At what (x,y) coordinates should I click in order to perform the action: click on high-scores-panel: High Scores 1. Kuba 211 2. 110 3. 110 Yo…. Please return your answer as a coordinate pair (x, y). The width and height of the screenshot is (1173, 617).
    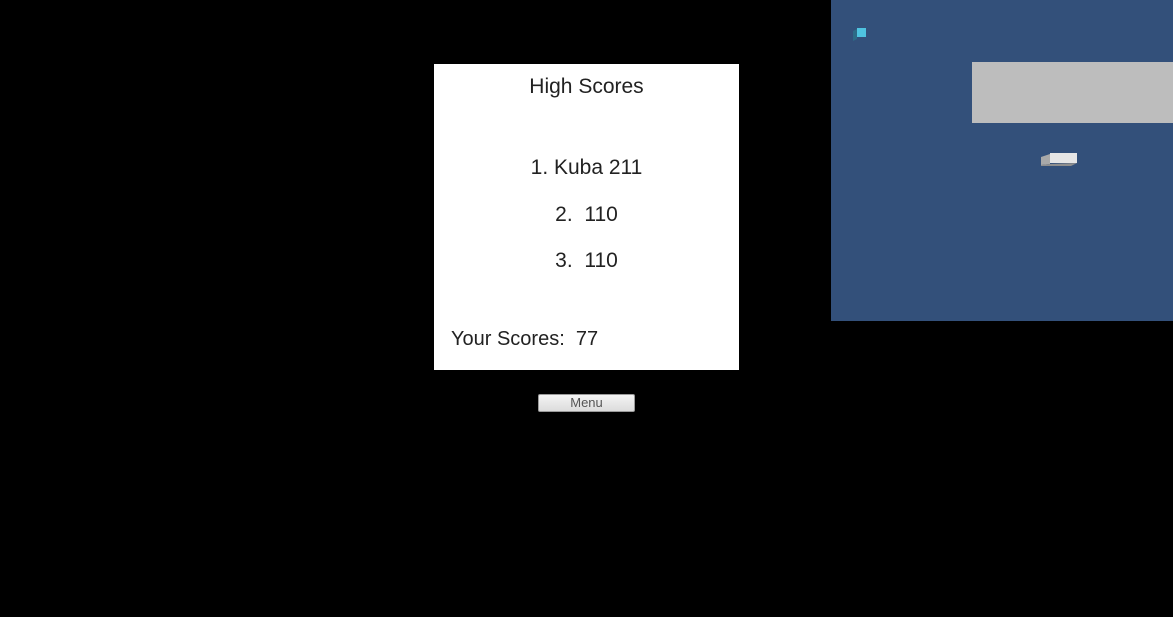
    Looking at the image, I should click on (586, 217).